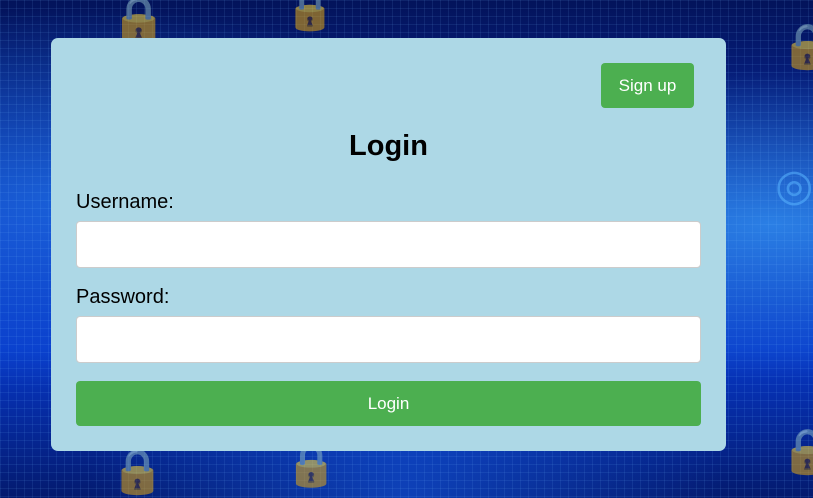  Describe the element at coordinates (647, 85) in the screenshot. I see `signup-button: Sign up` at that location.